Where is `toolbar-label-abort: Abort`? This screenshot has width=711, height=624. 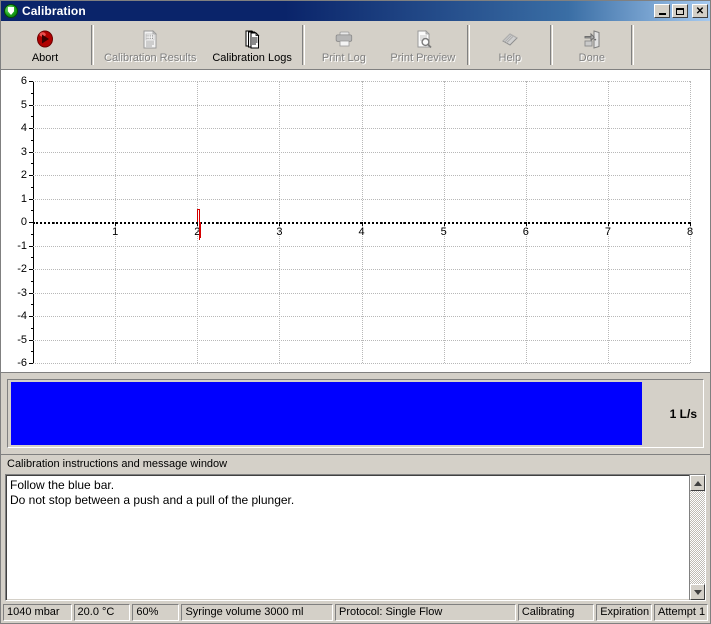 toolbar-label-abort: Abort is located at coordinates (45, 58).